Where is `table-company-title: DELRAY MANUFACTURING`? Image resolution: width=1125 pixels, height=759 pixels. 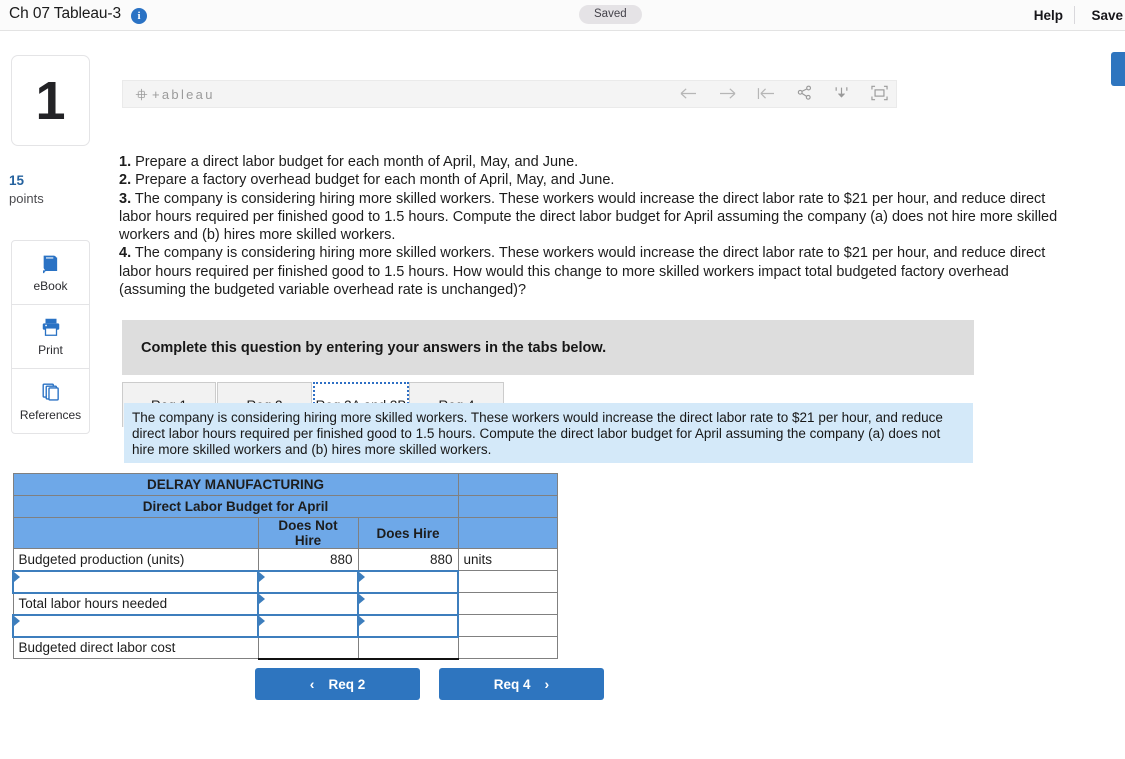 table-company-title: DELRAY MANUFACTURING is located at coordinates (235, 484).